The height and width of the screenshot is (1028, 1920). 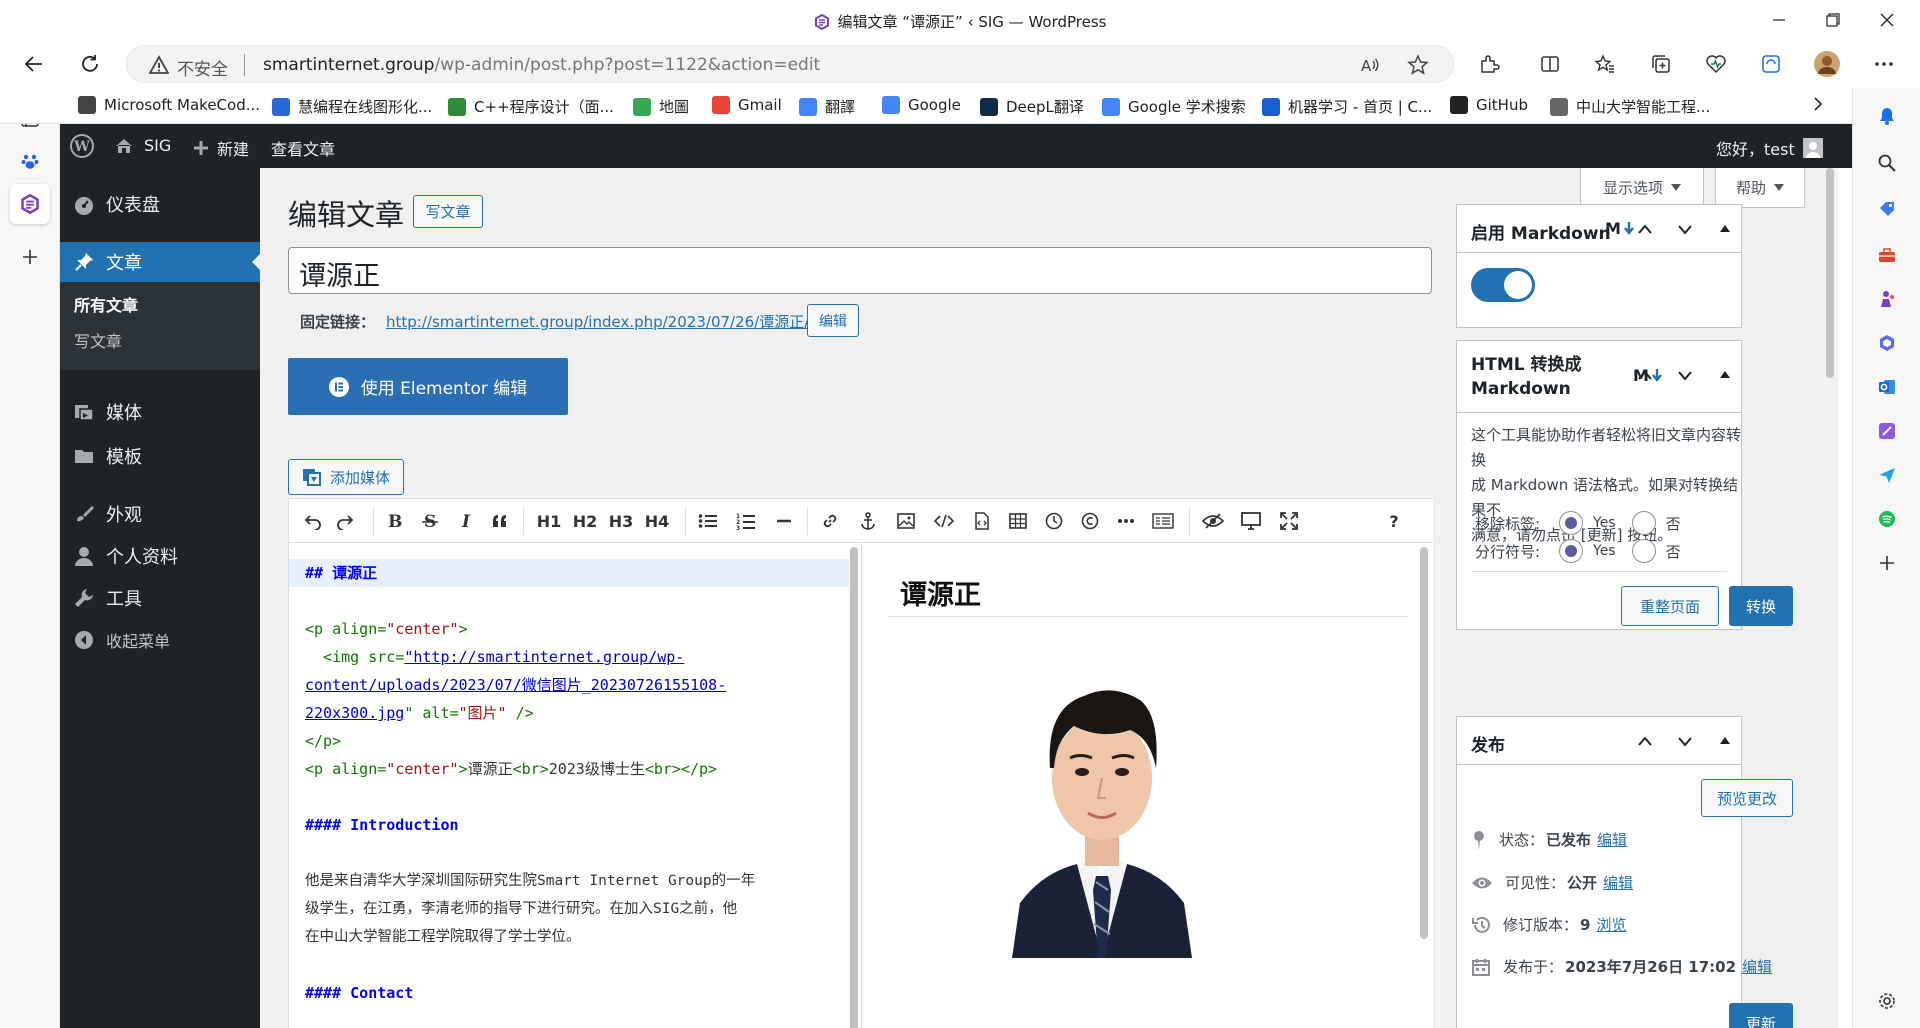 I want to click on bookmark-item: 翻譯, so click(x=827, y=106).